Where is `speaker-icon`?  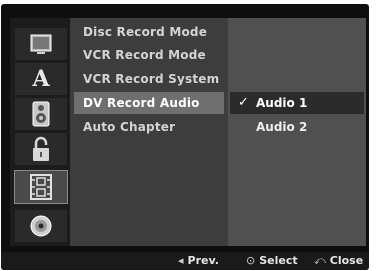 speaker-icon is located at coordinates (41, 114).